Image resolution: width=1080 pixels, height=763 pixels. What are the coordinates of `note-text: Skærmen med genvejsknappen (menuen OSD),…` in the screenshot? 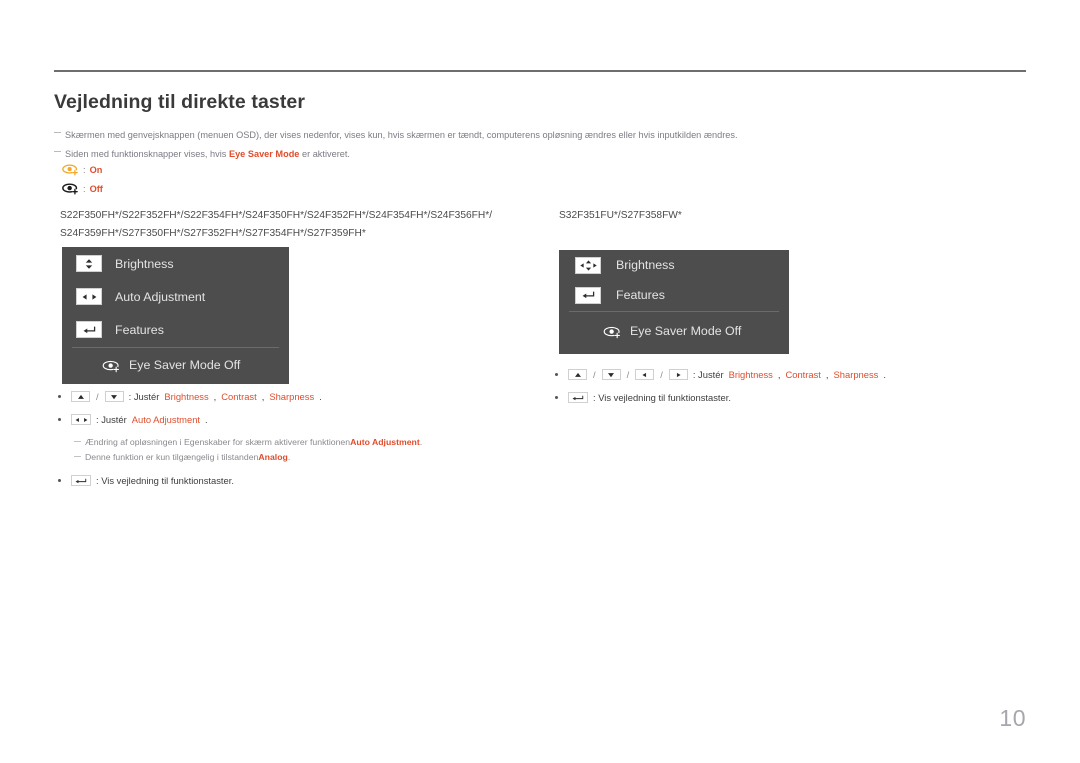 It's located at (401, 135).